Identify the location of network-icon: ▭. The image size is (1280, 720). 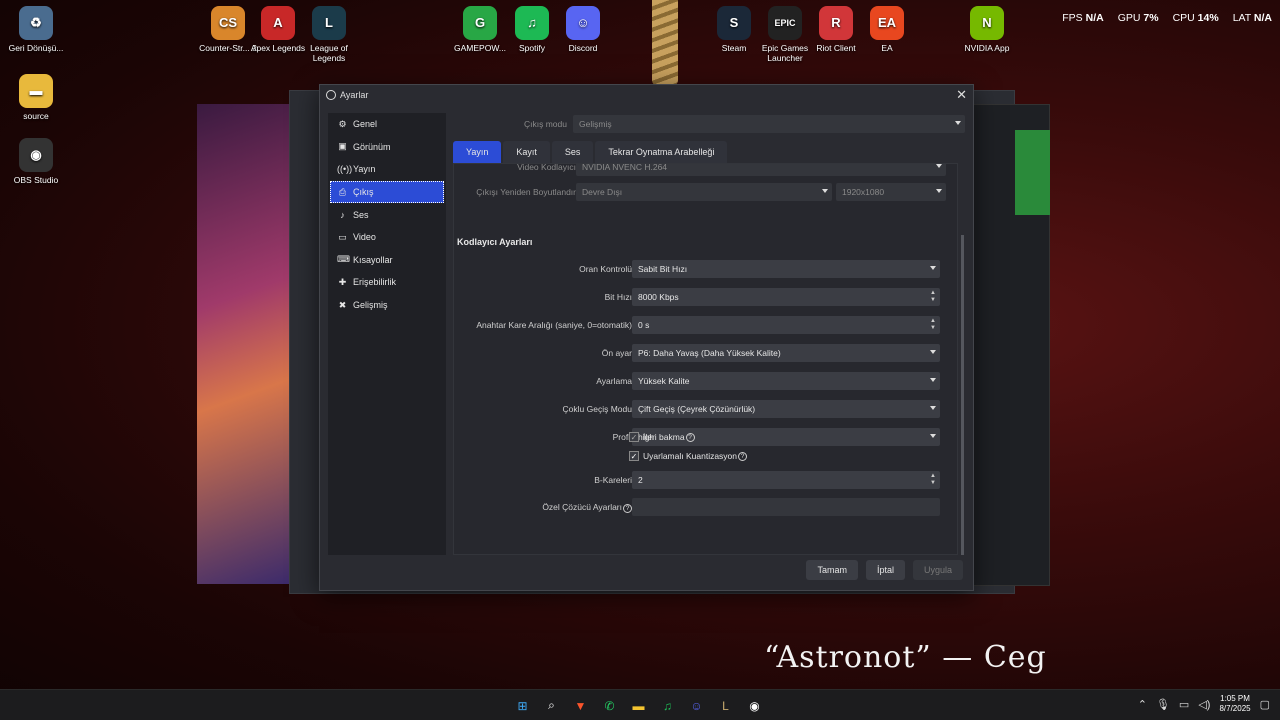
(1184, 704).